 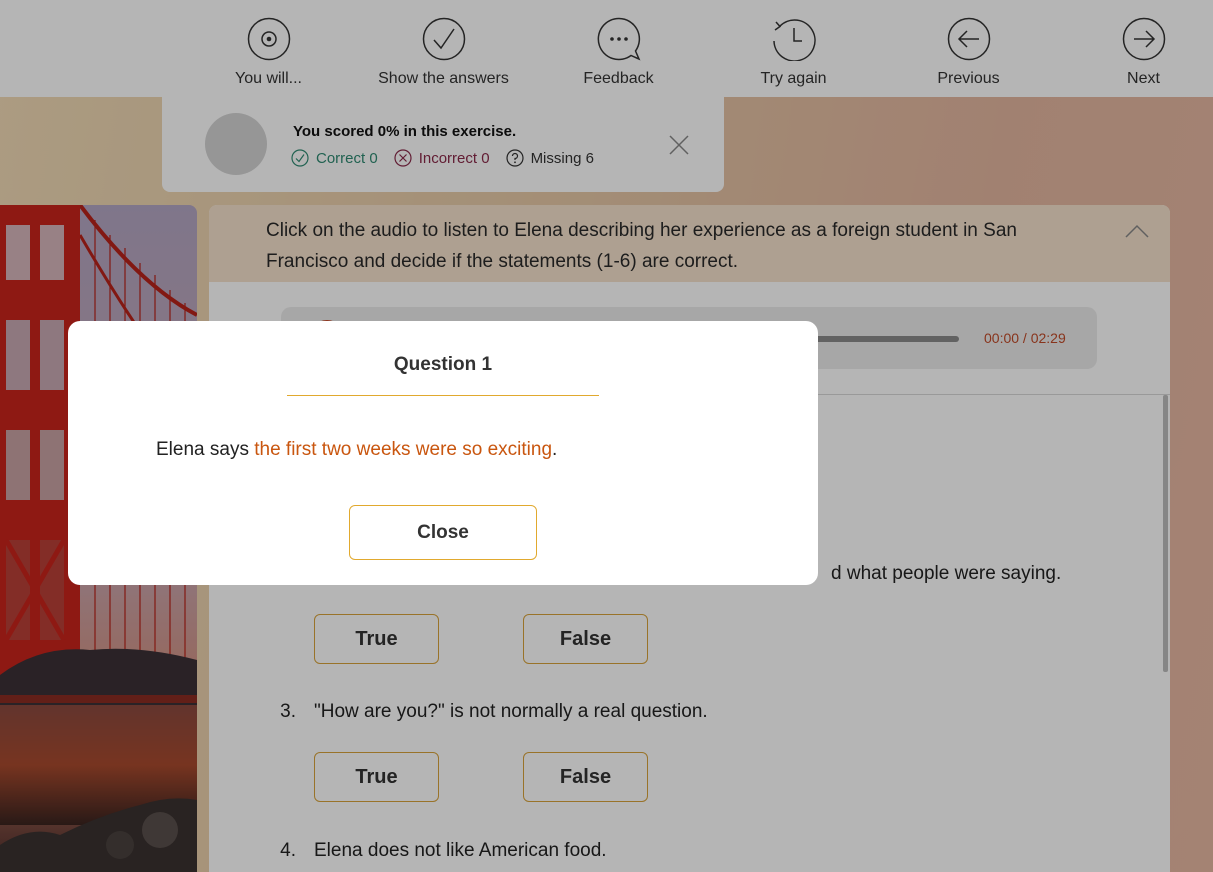 I want to click on modal-body-highlight: the first two weeks were so exciting, so click(x=403, y=449).